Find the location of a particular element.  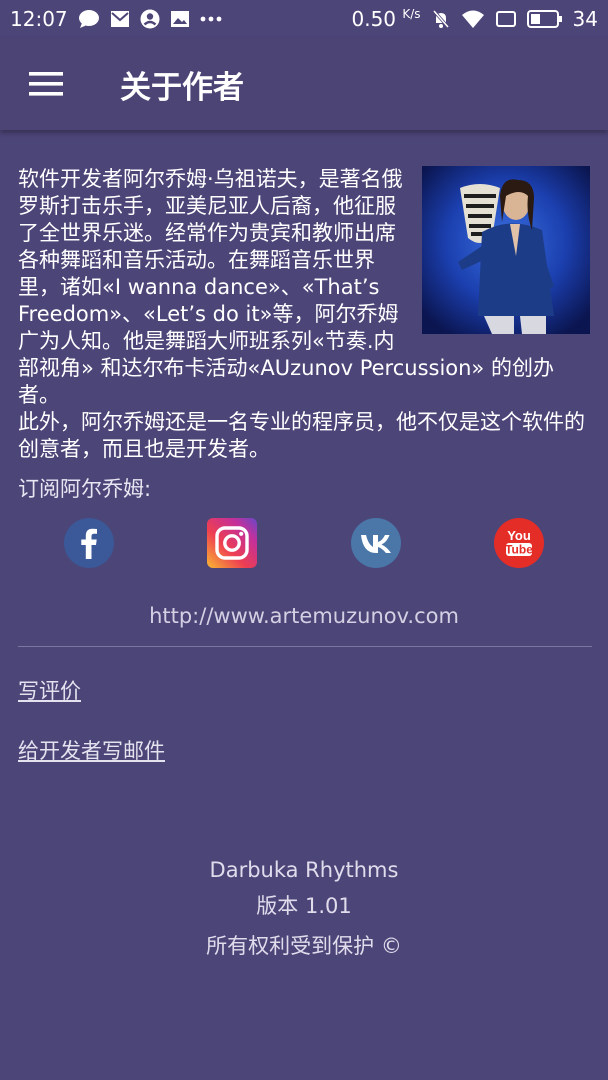

website-link: http://www.artemuzunov.com is located at coordinates (304, 616).